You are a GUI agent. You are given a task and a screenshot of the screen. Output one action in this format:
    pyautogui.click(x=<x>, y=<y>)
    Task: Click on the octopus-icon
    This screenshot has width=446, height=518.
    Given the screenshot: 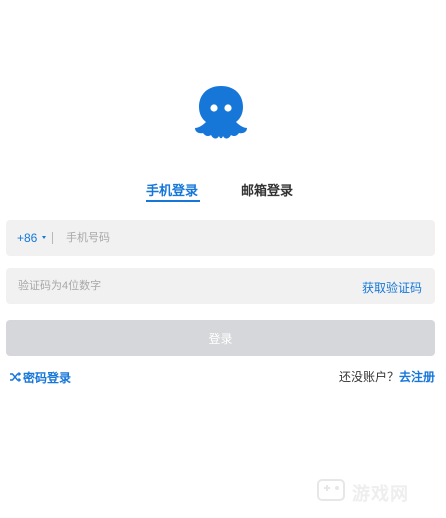 What is the action you would take?
    pyautogui.click(x=221, y=112)
    